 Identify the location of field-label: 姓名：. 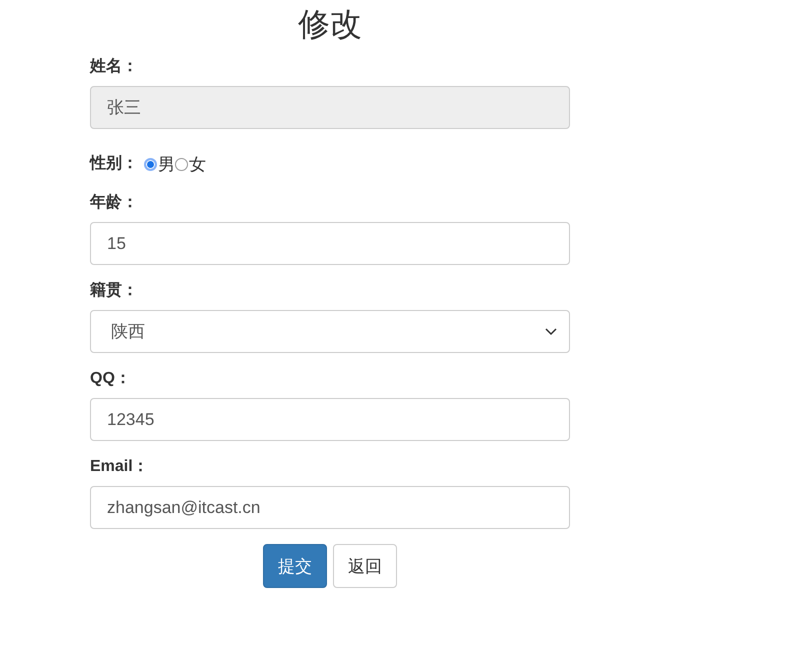
(114, 66).